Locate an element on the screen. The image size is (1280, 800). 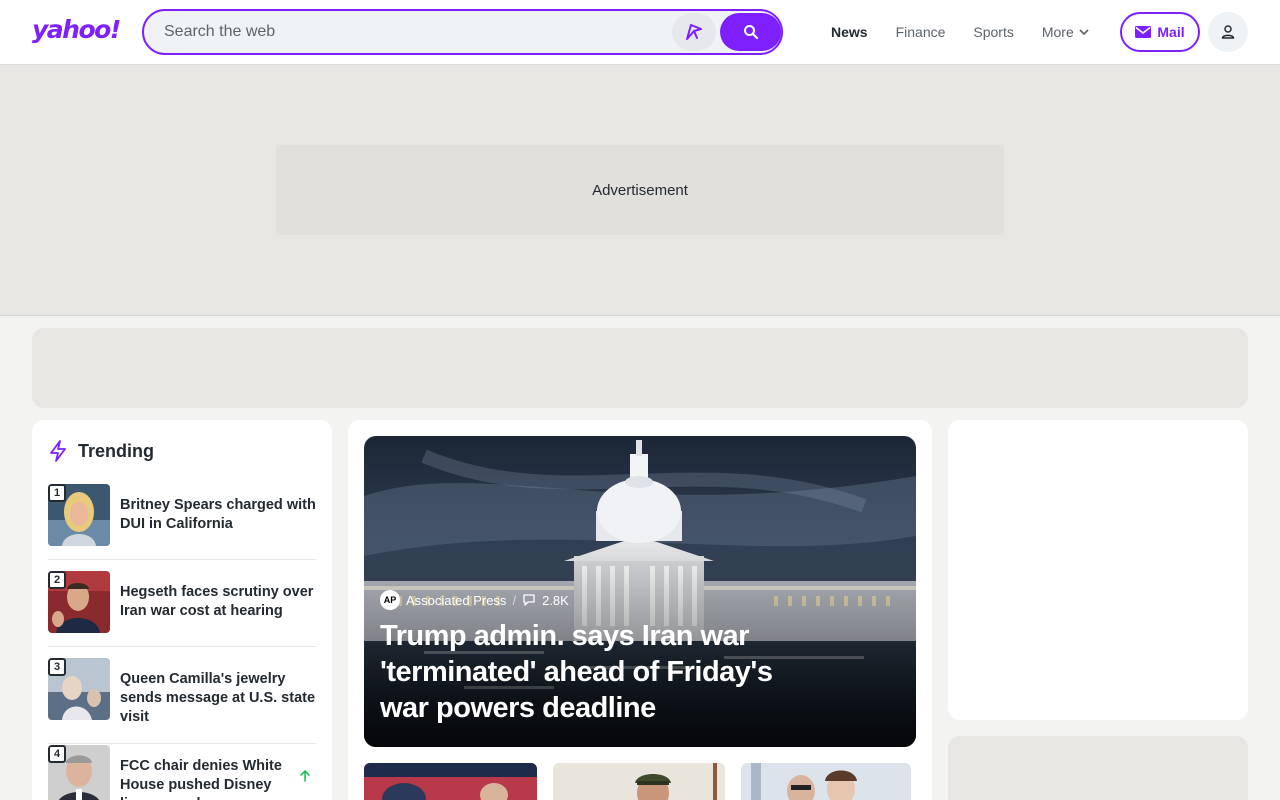
mail-label: Mail is located at coordinates (1171, 32).